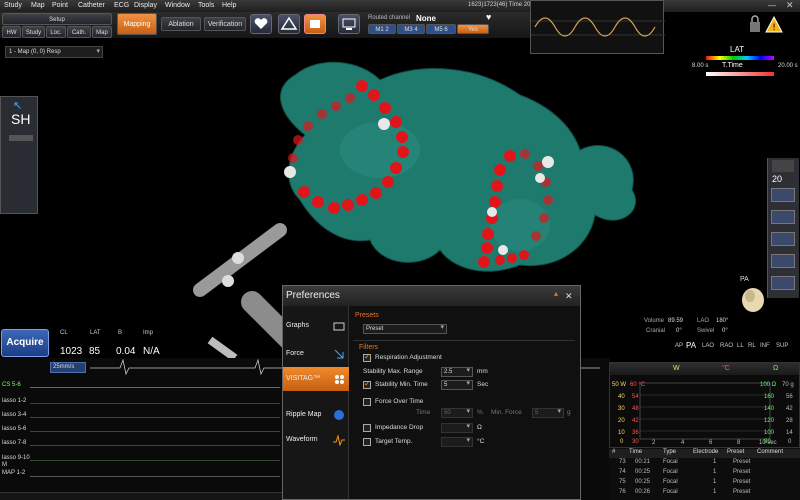 The height and width of the screenshot is (500, 800). Describe the element at coordinates (316, 440) in the screenshot. I see `nav-waveform: Waveform` at that location.